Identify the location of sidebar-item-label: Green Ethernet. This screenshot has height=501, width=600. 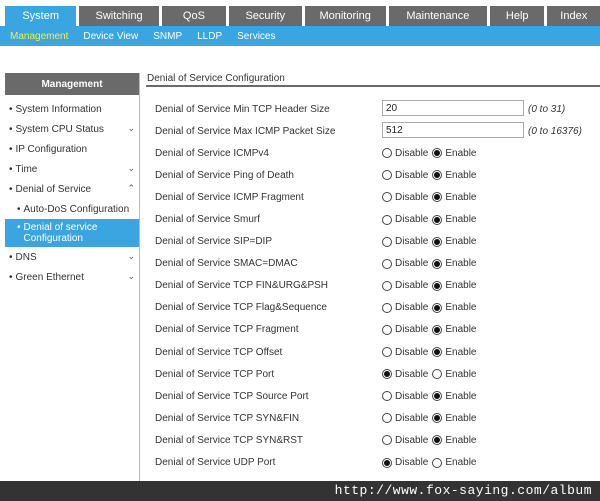
(49, 277).